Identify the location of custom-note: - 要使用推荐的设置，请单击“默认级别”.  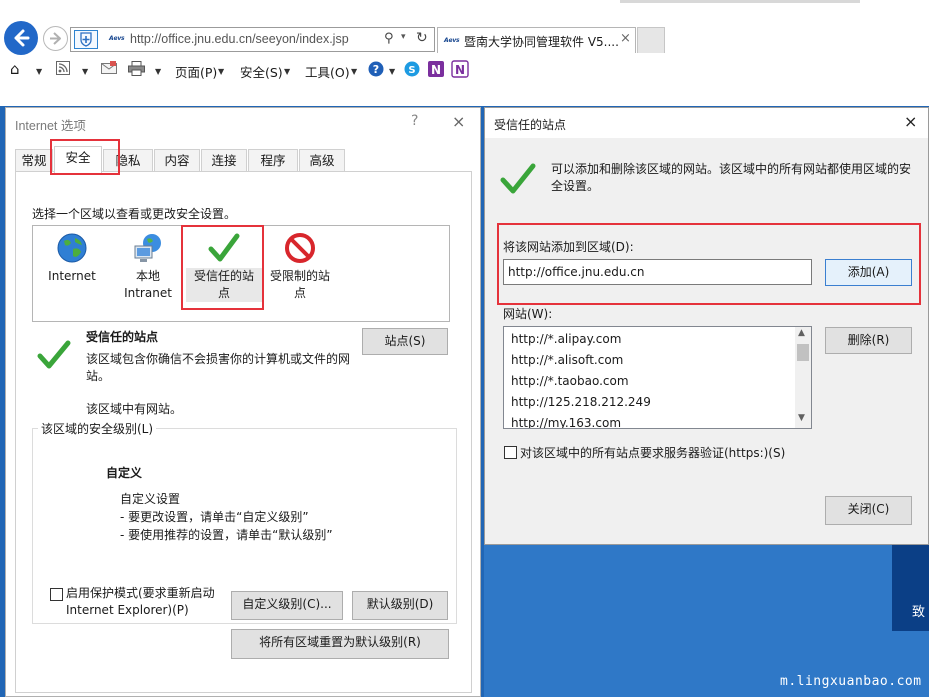
(226, 535).